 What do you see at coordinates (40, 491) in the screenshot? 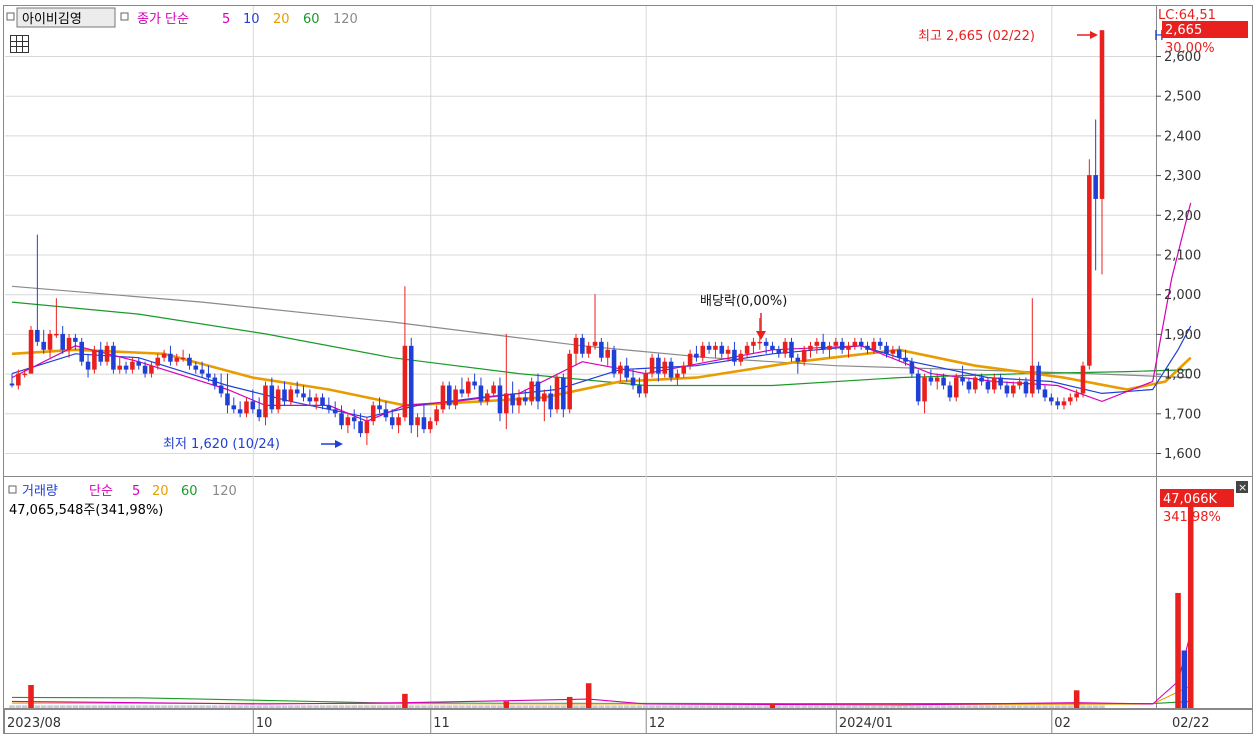
I see `volume-title: 거래량` at bounding box center [40, 491].